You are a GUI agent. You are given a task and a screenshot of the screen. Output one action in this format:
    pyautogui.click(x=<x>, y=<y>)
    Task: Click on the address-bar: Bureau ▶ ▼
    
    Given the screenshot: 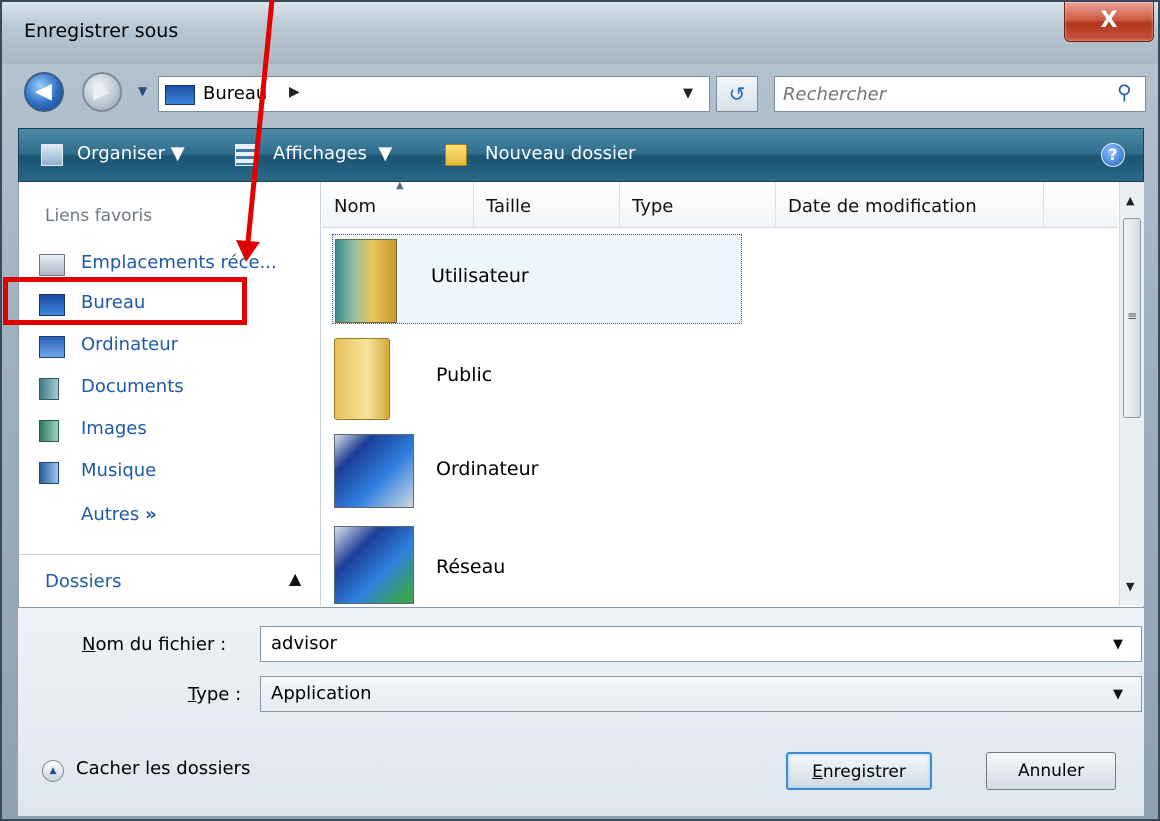 What is the action you would take?
    pyautogui.click(x=434, y=94)
    